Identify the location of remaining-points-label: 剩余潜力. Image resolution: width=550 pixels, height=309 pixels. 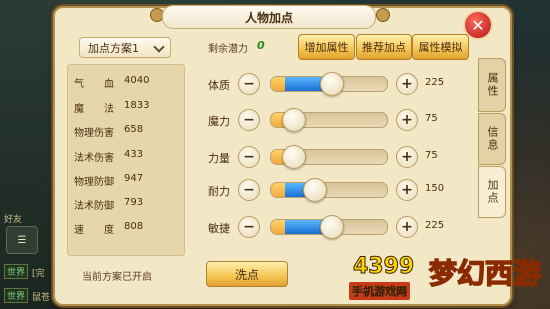
(228, 49).